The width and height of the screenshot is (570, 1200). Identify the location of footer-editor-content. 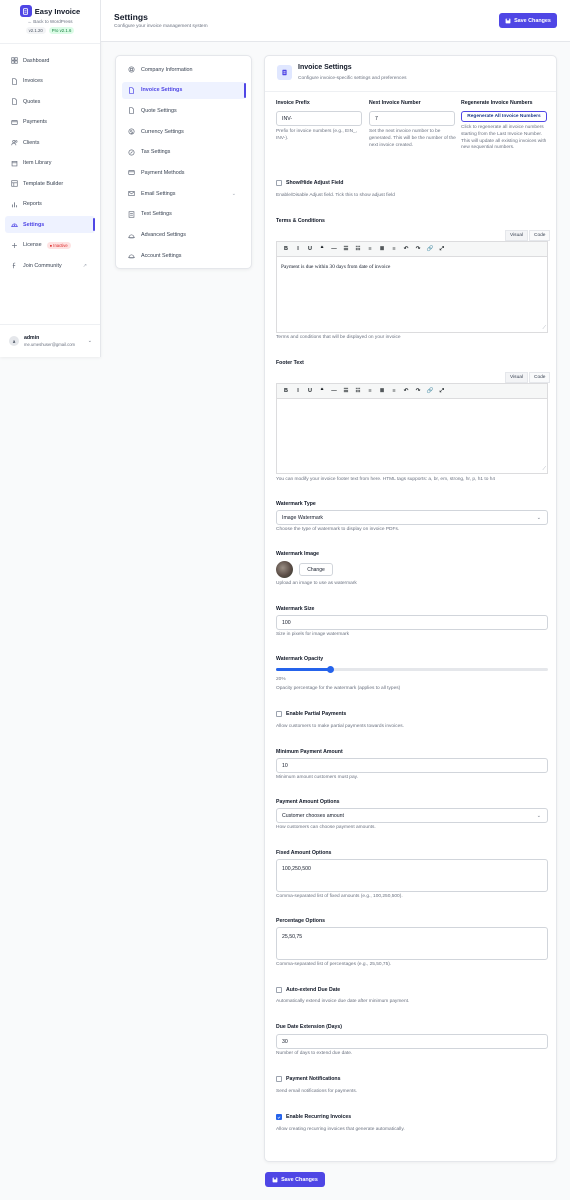
(412, 406).